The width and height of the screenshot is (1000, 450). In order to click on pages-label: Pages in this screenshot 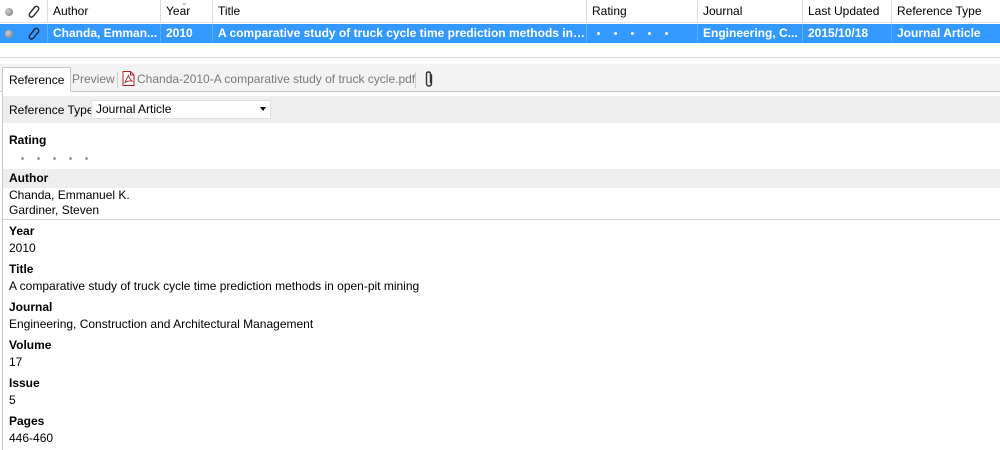, I will do `click(27, 421)`.